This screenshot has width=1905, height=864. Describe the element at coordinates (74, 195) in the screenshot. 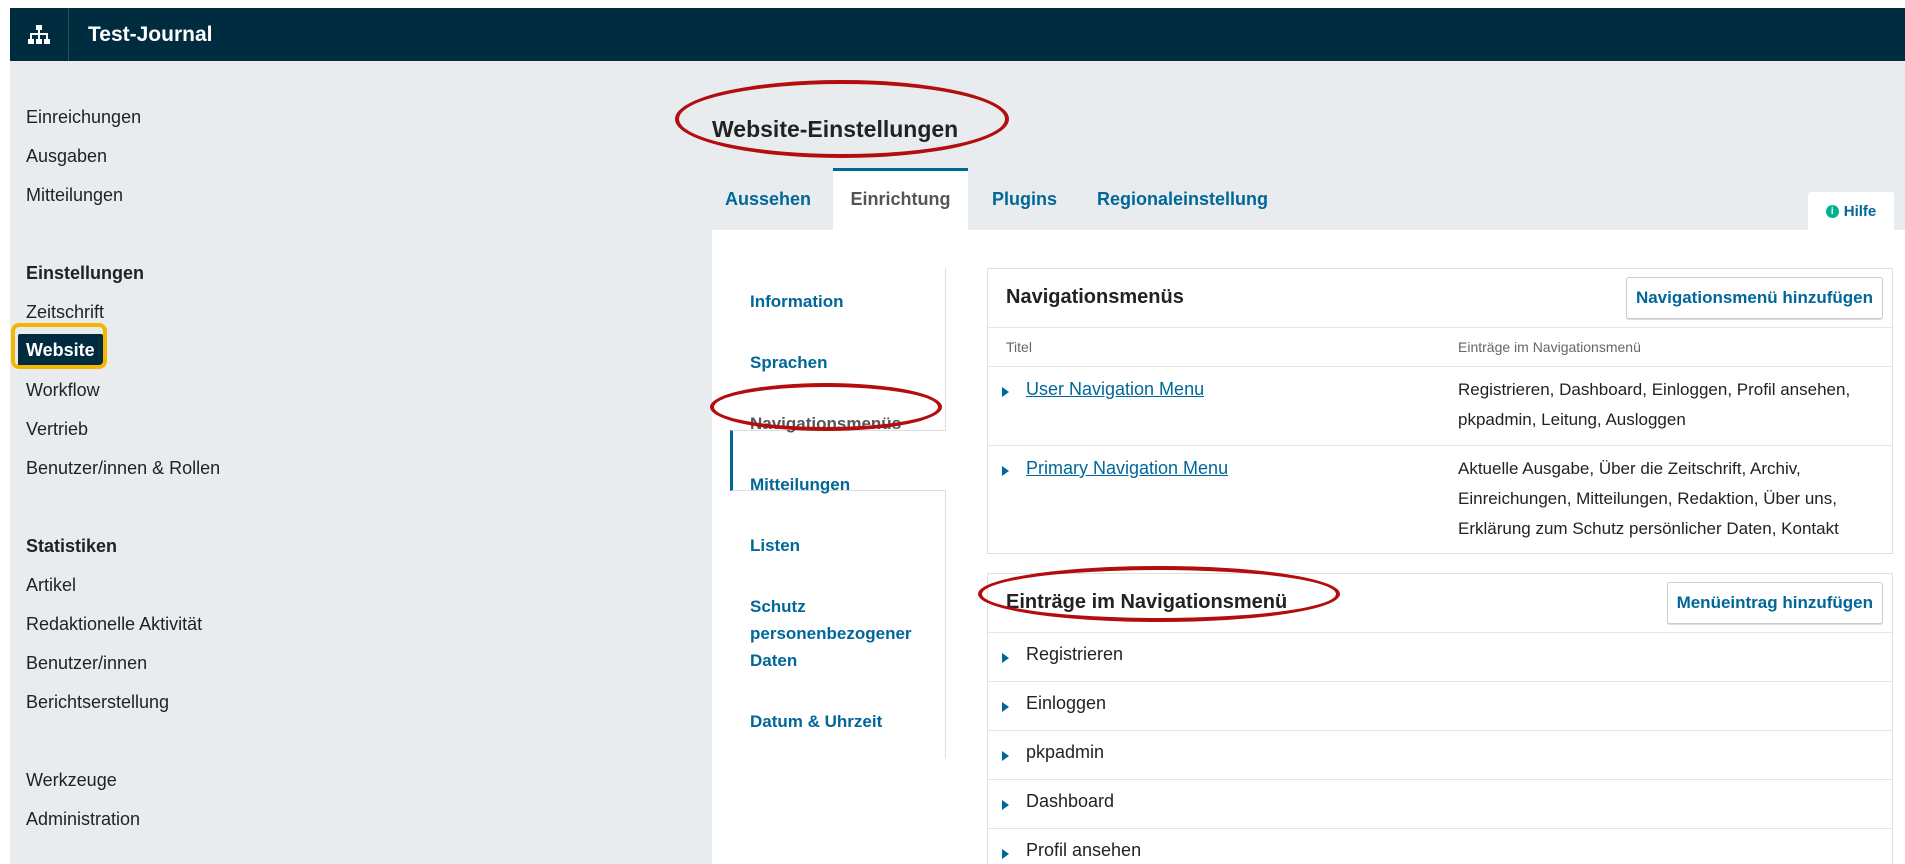

I see `sidebar-item-mitteilungen: Mitteilungen` at that location.